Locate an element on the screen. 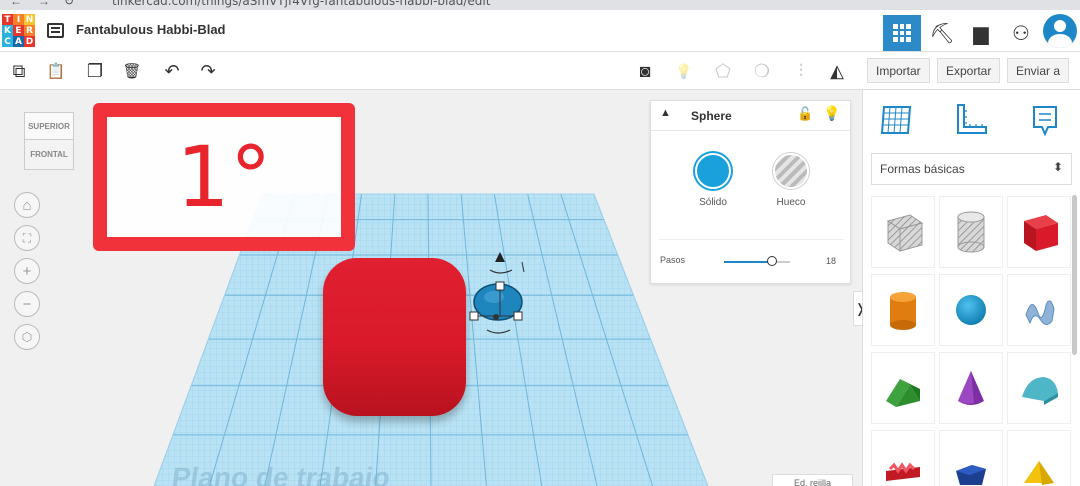  copy-button: ⧉ is located at coordinates (19, 71).